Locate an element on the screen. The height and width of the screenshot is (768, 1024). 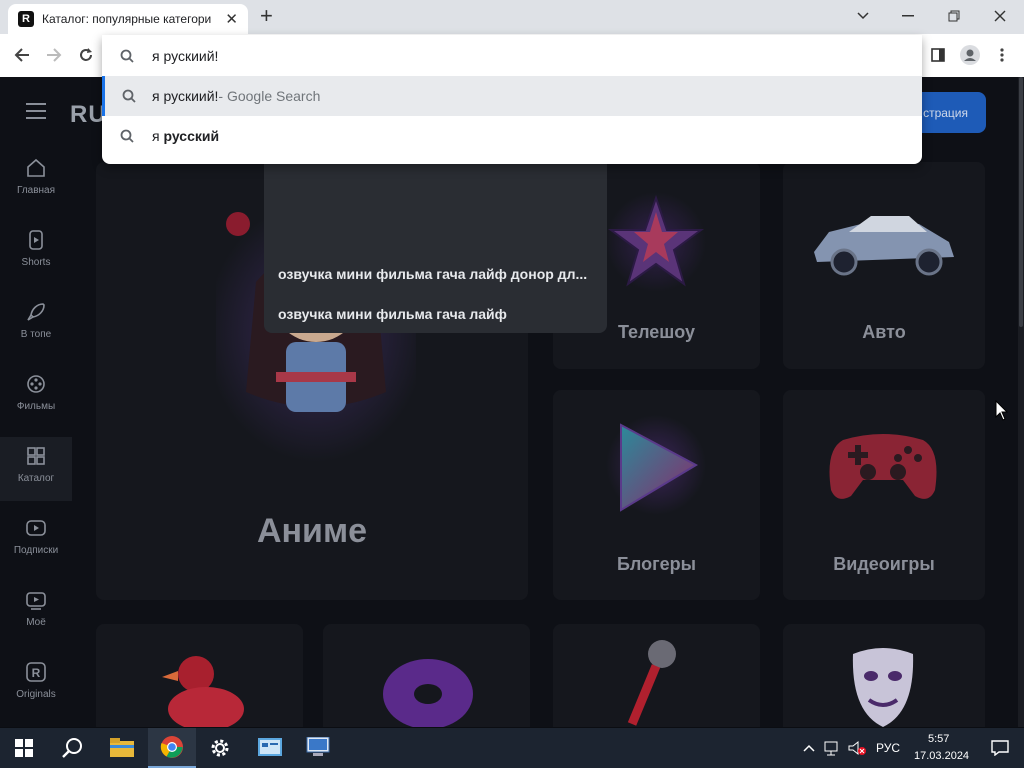
language-indicator: РУС is located at coordinates (888, 748).